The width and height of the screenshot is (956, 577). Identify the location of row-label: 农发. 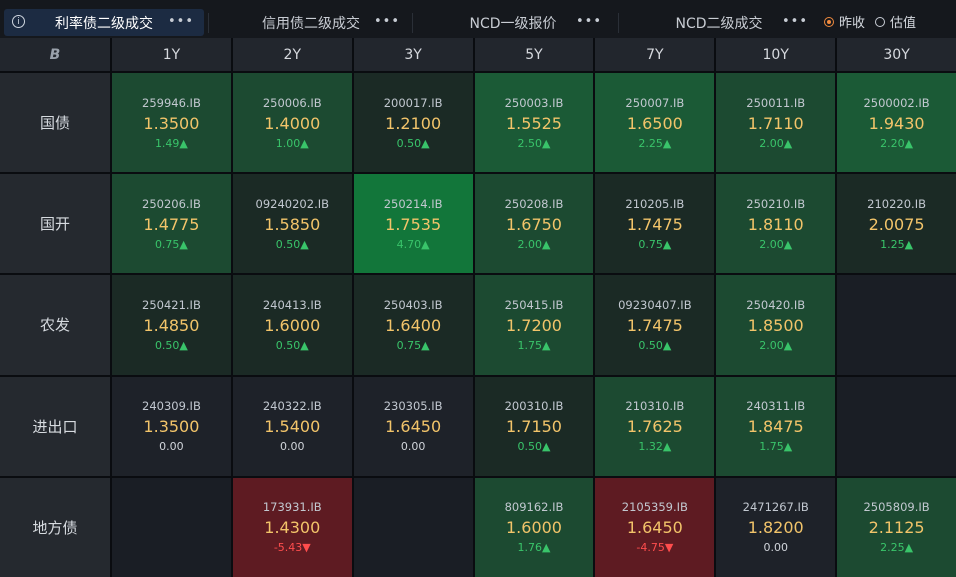
(55, 325).